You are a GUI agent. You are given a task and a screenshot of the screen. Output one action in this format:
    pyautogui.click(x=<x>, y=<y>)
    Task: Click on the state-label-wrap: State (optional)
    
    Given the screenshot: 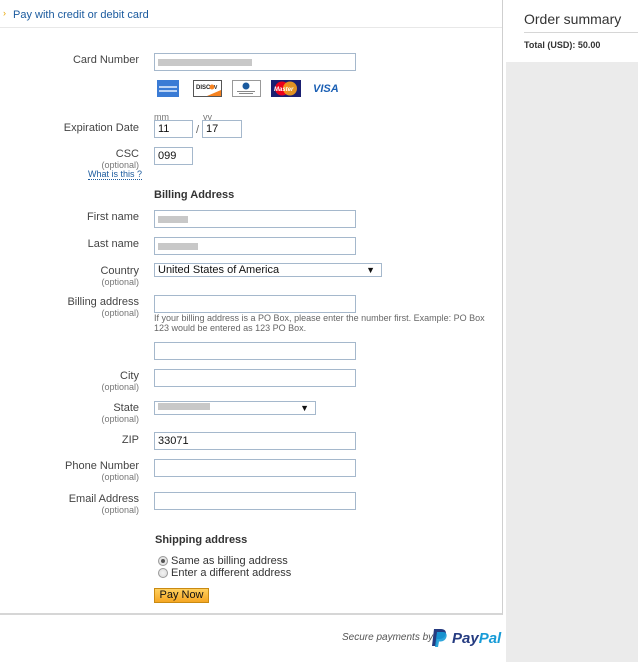 What is the action you would take?
    pyautogui.click(x=69, y=413)
    